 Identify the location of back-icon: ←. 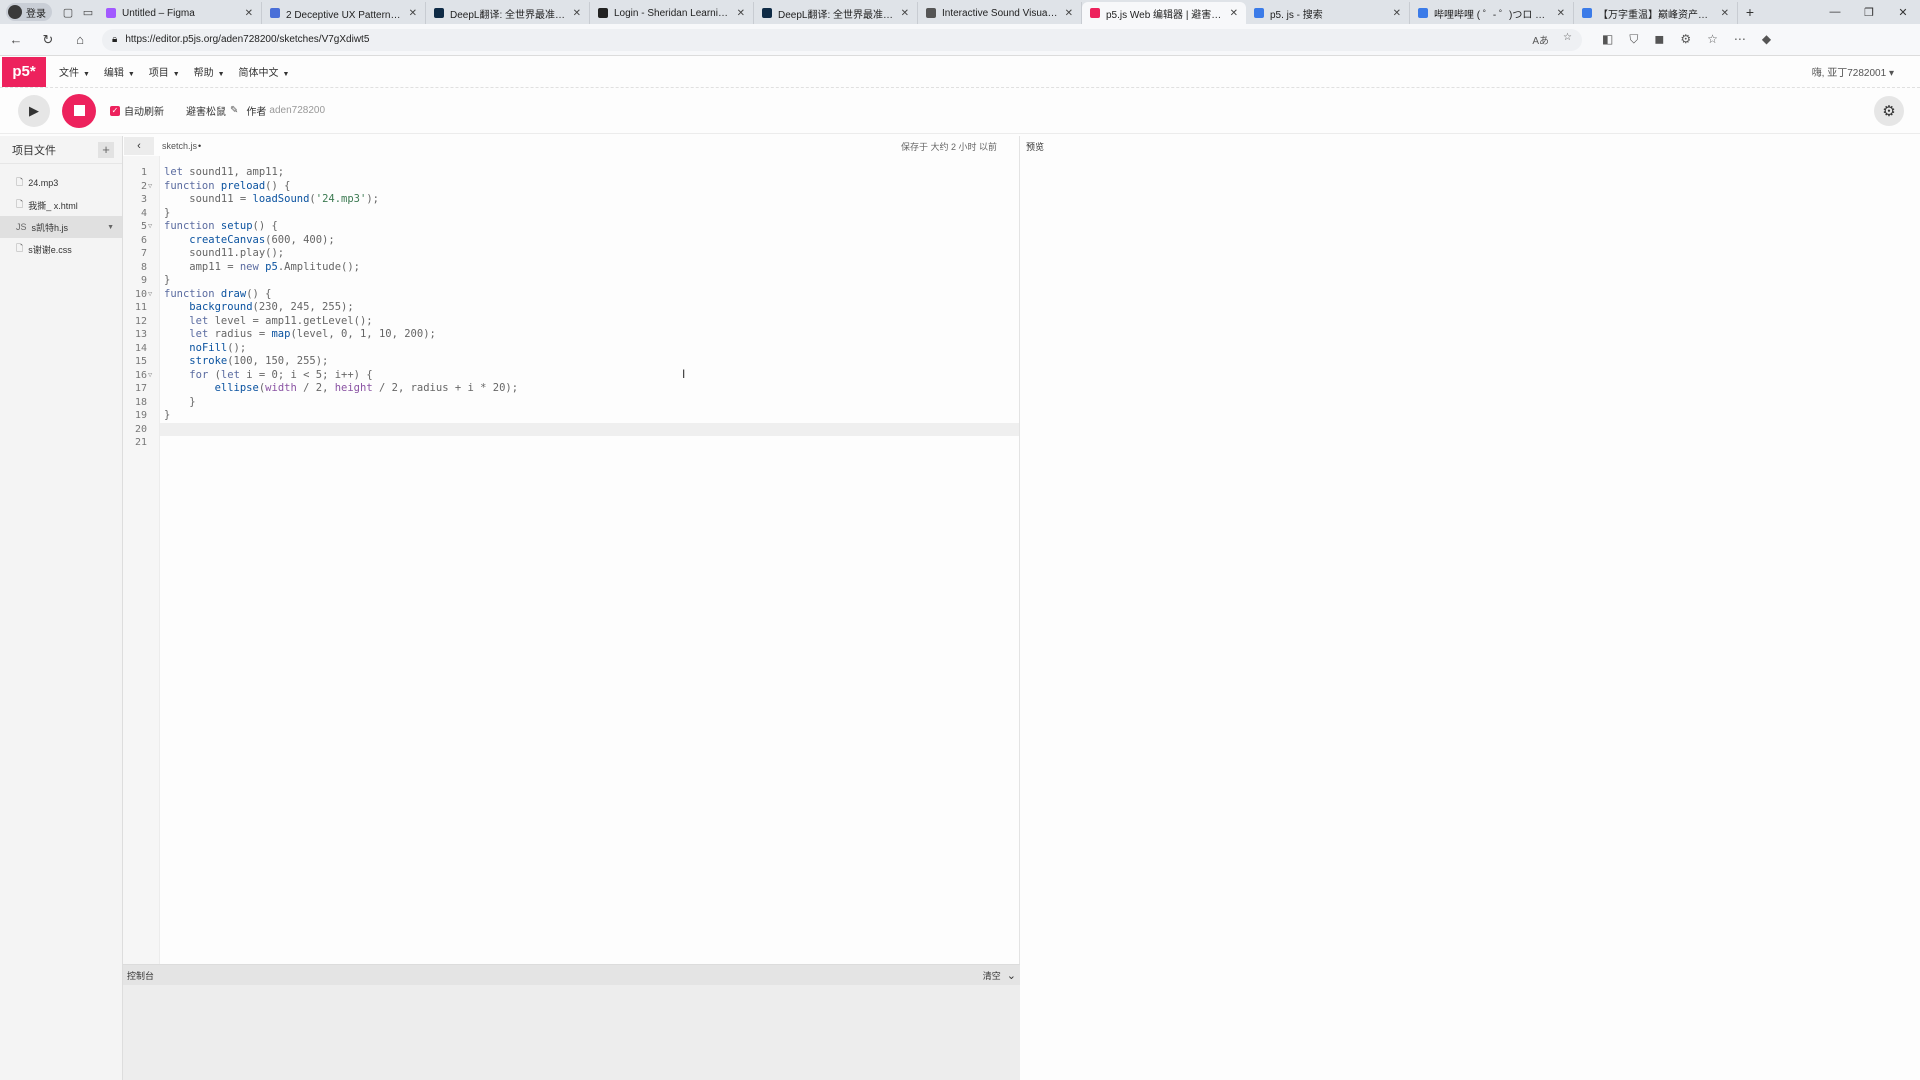
(16, 40).